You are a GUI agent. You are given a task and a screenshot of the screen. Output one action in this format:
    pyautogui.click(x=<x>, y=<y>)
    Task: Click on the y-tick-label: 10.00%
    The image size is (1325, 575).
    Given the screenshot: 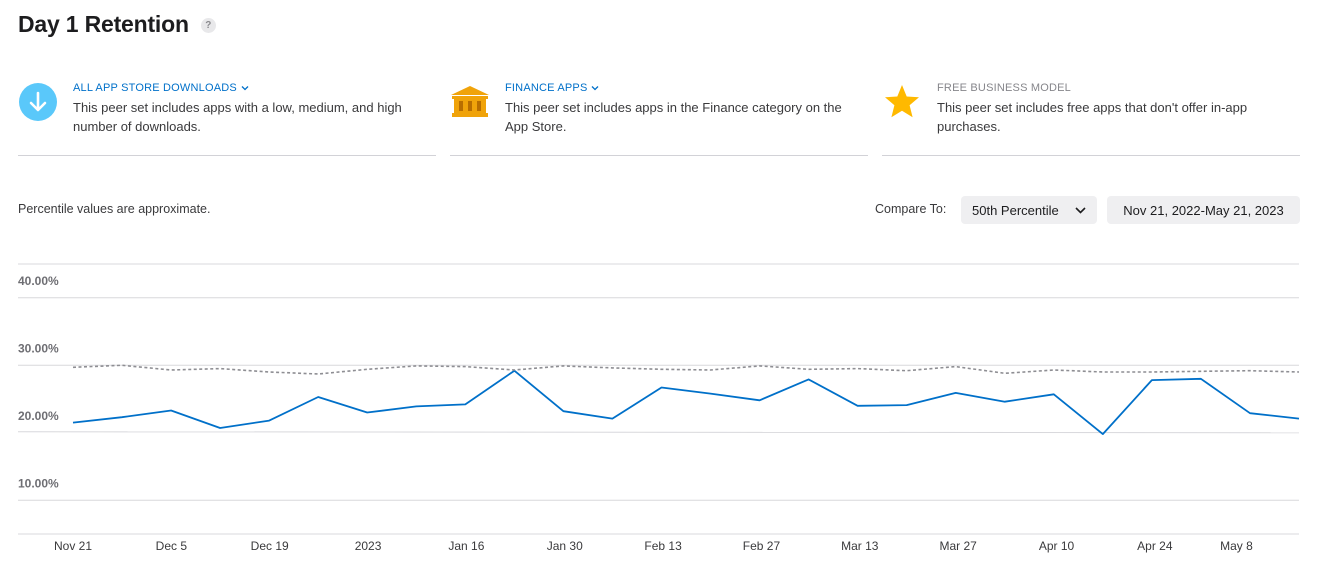 What is the action you would take?
    pyautogui.click(x=38, y=483)
    